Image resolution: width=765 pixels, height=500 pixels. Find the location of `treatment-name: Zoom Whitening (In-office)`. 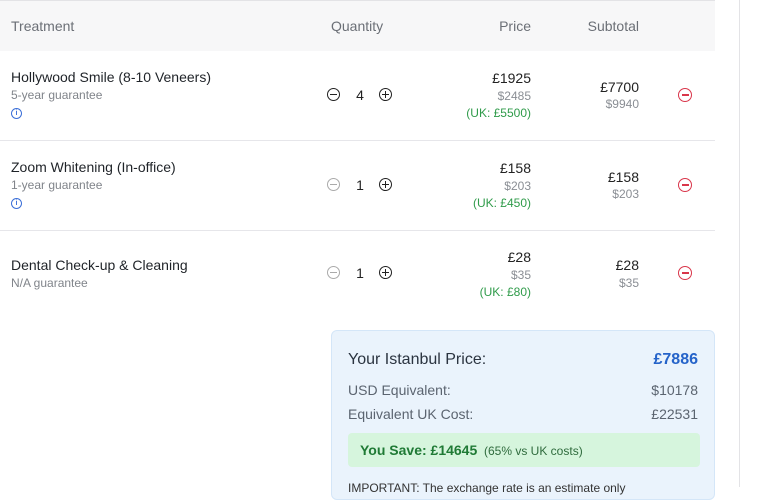

treatment-name: Zoom Whitening (In-office) is located at coordinates (93, 167).